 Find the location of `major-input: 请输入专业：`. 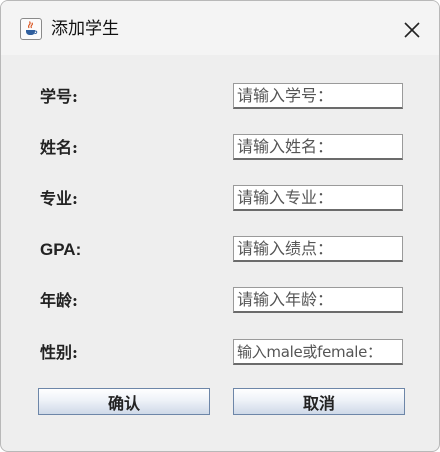

major-input: 请输入专业： is located at coordinates (318, 198).